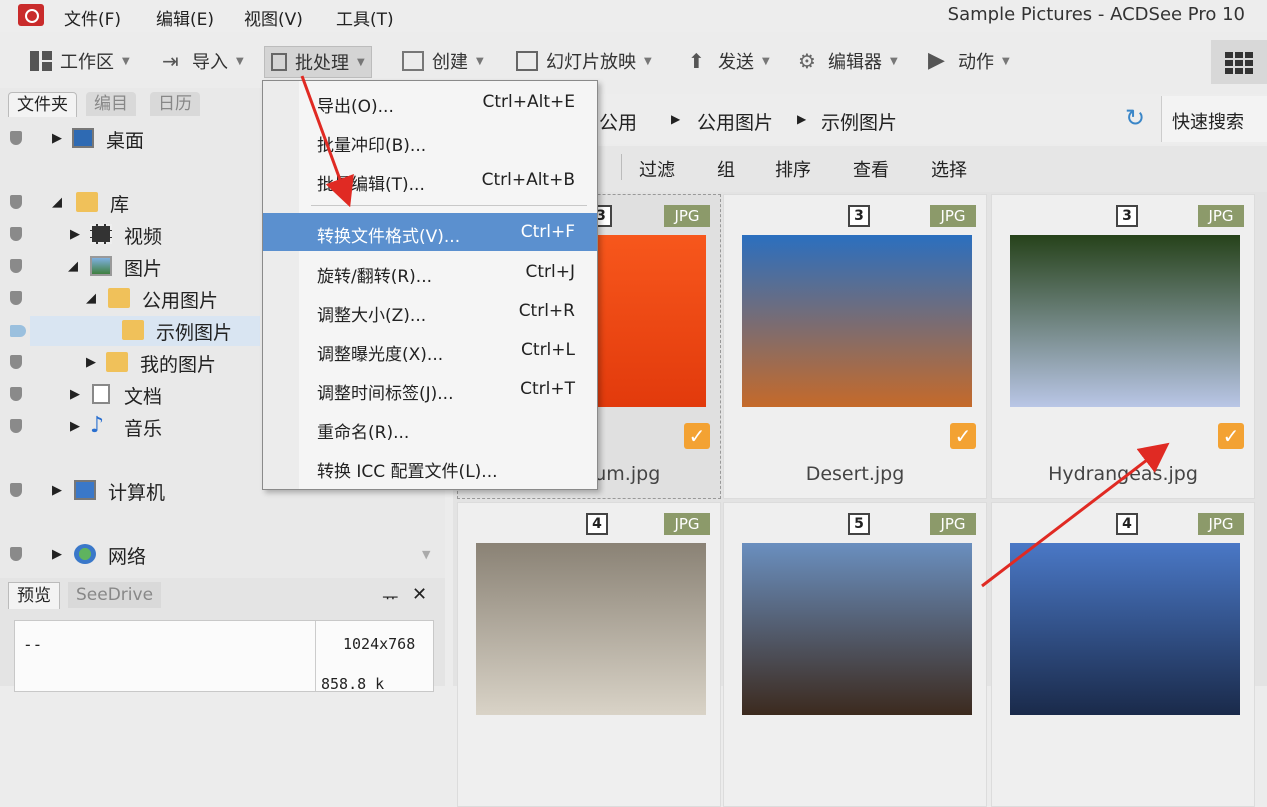  Describe the element at coordinates (1135, 118) in the screenshot. I see `refresh-icon: ↻` at that location.